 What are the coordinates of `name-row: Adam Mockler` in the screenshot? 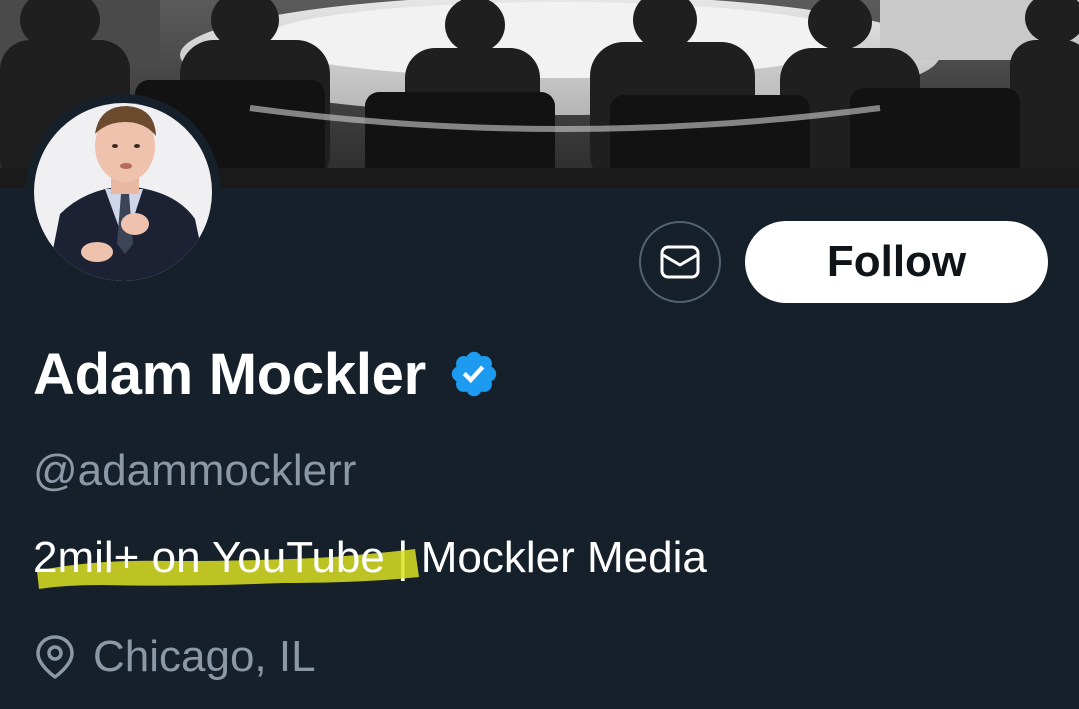 It's located at (266, 374).